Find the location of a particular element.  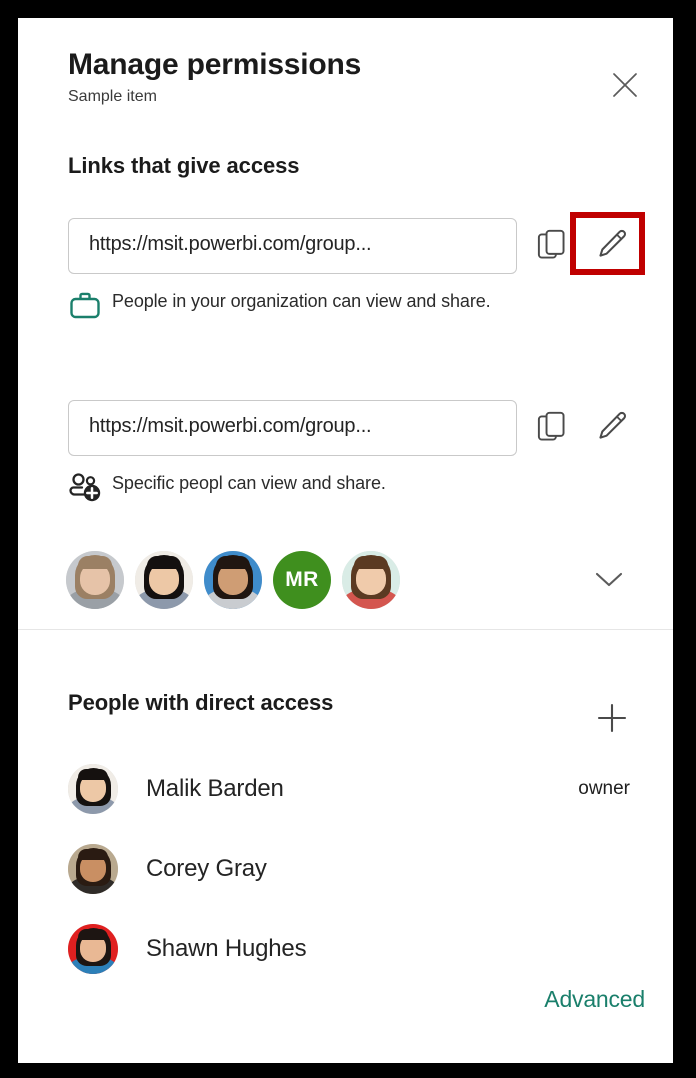

avatar: MR is located at coordinates (302, 580).